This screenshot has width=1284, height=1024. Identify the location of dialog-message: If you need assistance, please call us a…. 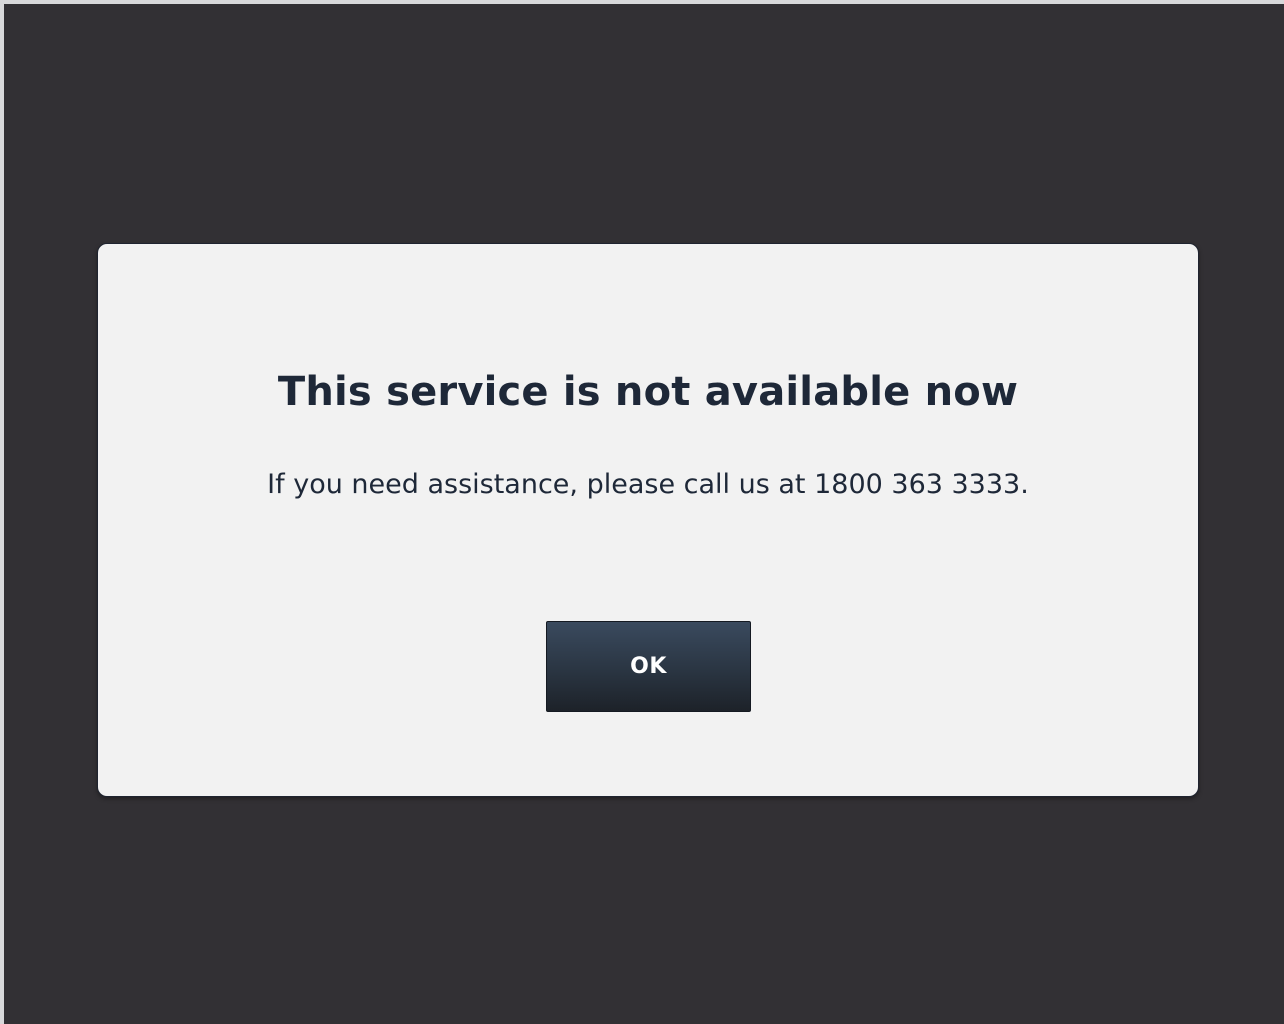
(648, 484).